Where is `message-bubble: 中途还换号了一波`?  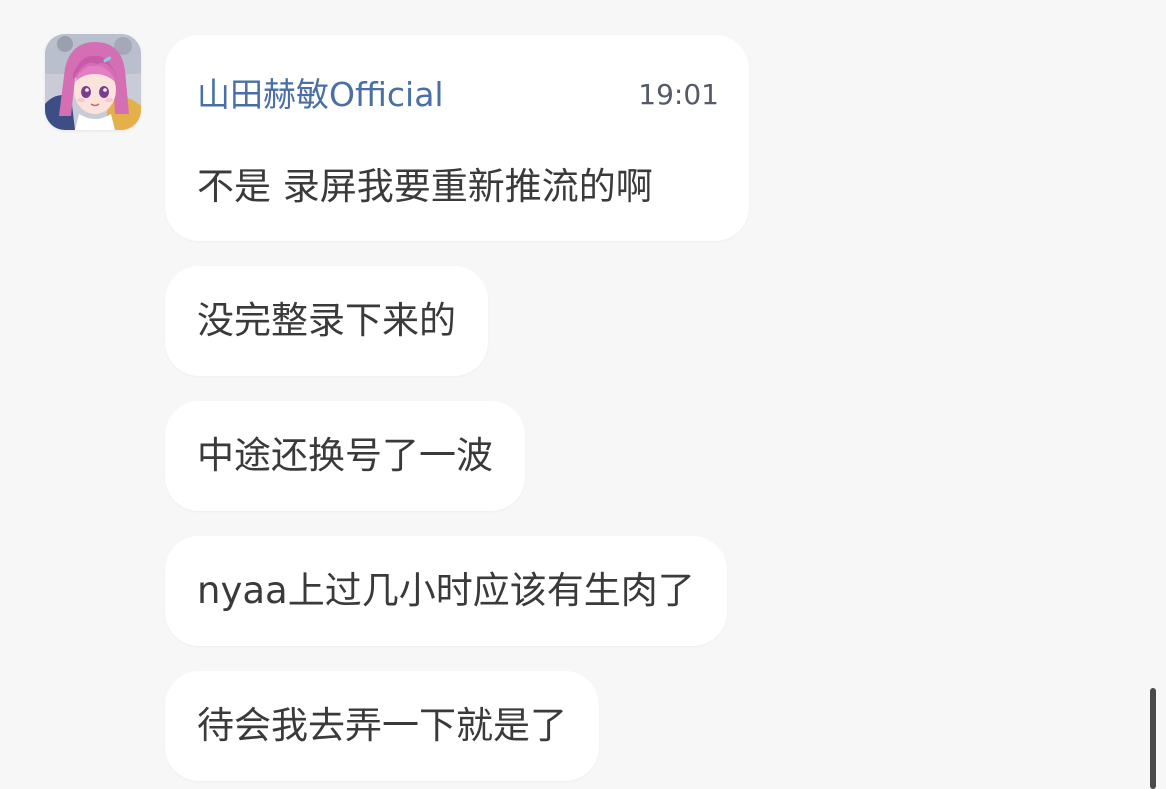 message-bubble: 中途还换号了一波 is located at coordinates (345, 456).